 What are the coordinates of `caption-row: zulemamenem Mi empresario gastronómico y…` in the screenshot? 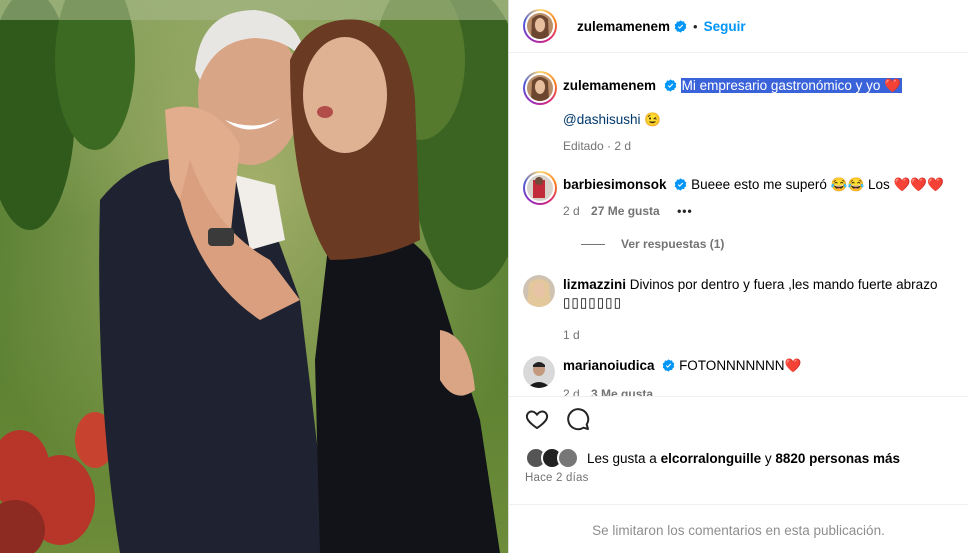 It's located at (740, 113).